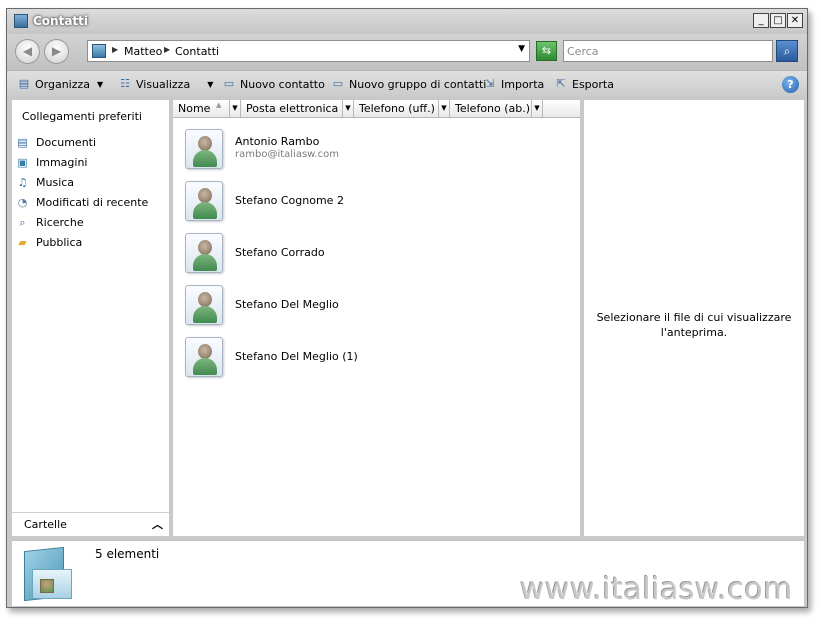 The height and width of the screenshot is (621, 822). Describe the element at coordinates (66, 142) in the screenshot. I see `nav-item-label: Documenti` at that location.